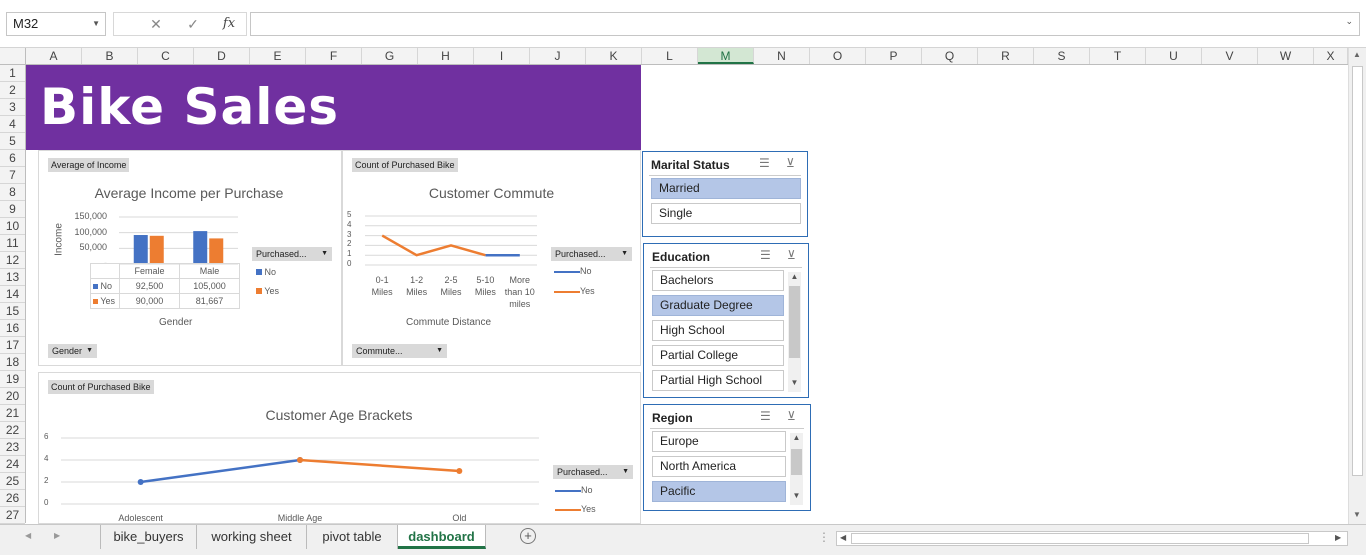  Describe the element at coordinates (718, 330) in the screenshot. I see `slicer-item-high-school: High School` at that location.